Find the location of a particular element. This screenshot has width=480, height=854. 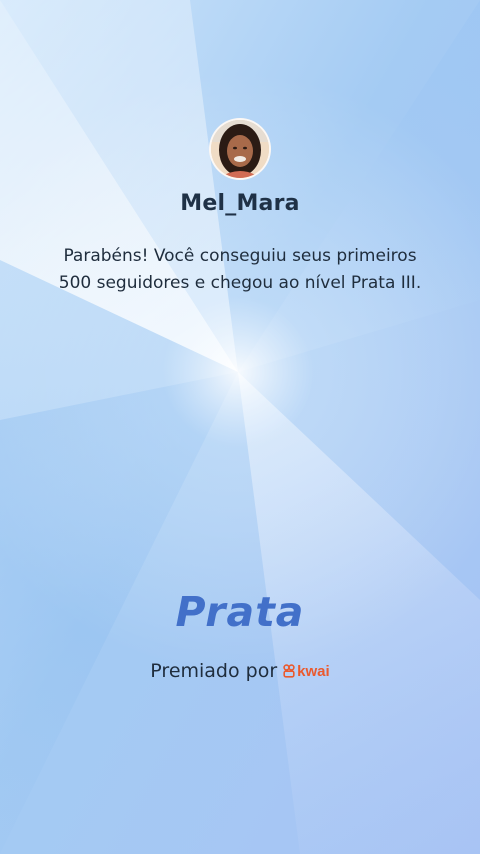

kwai-logo: kwai is located at coordinates (306, 671).